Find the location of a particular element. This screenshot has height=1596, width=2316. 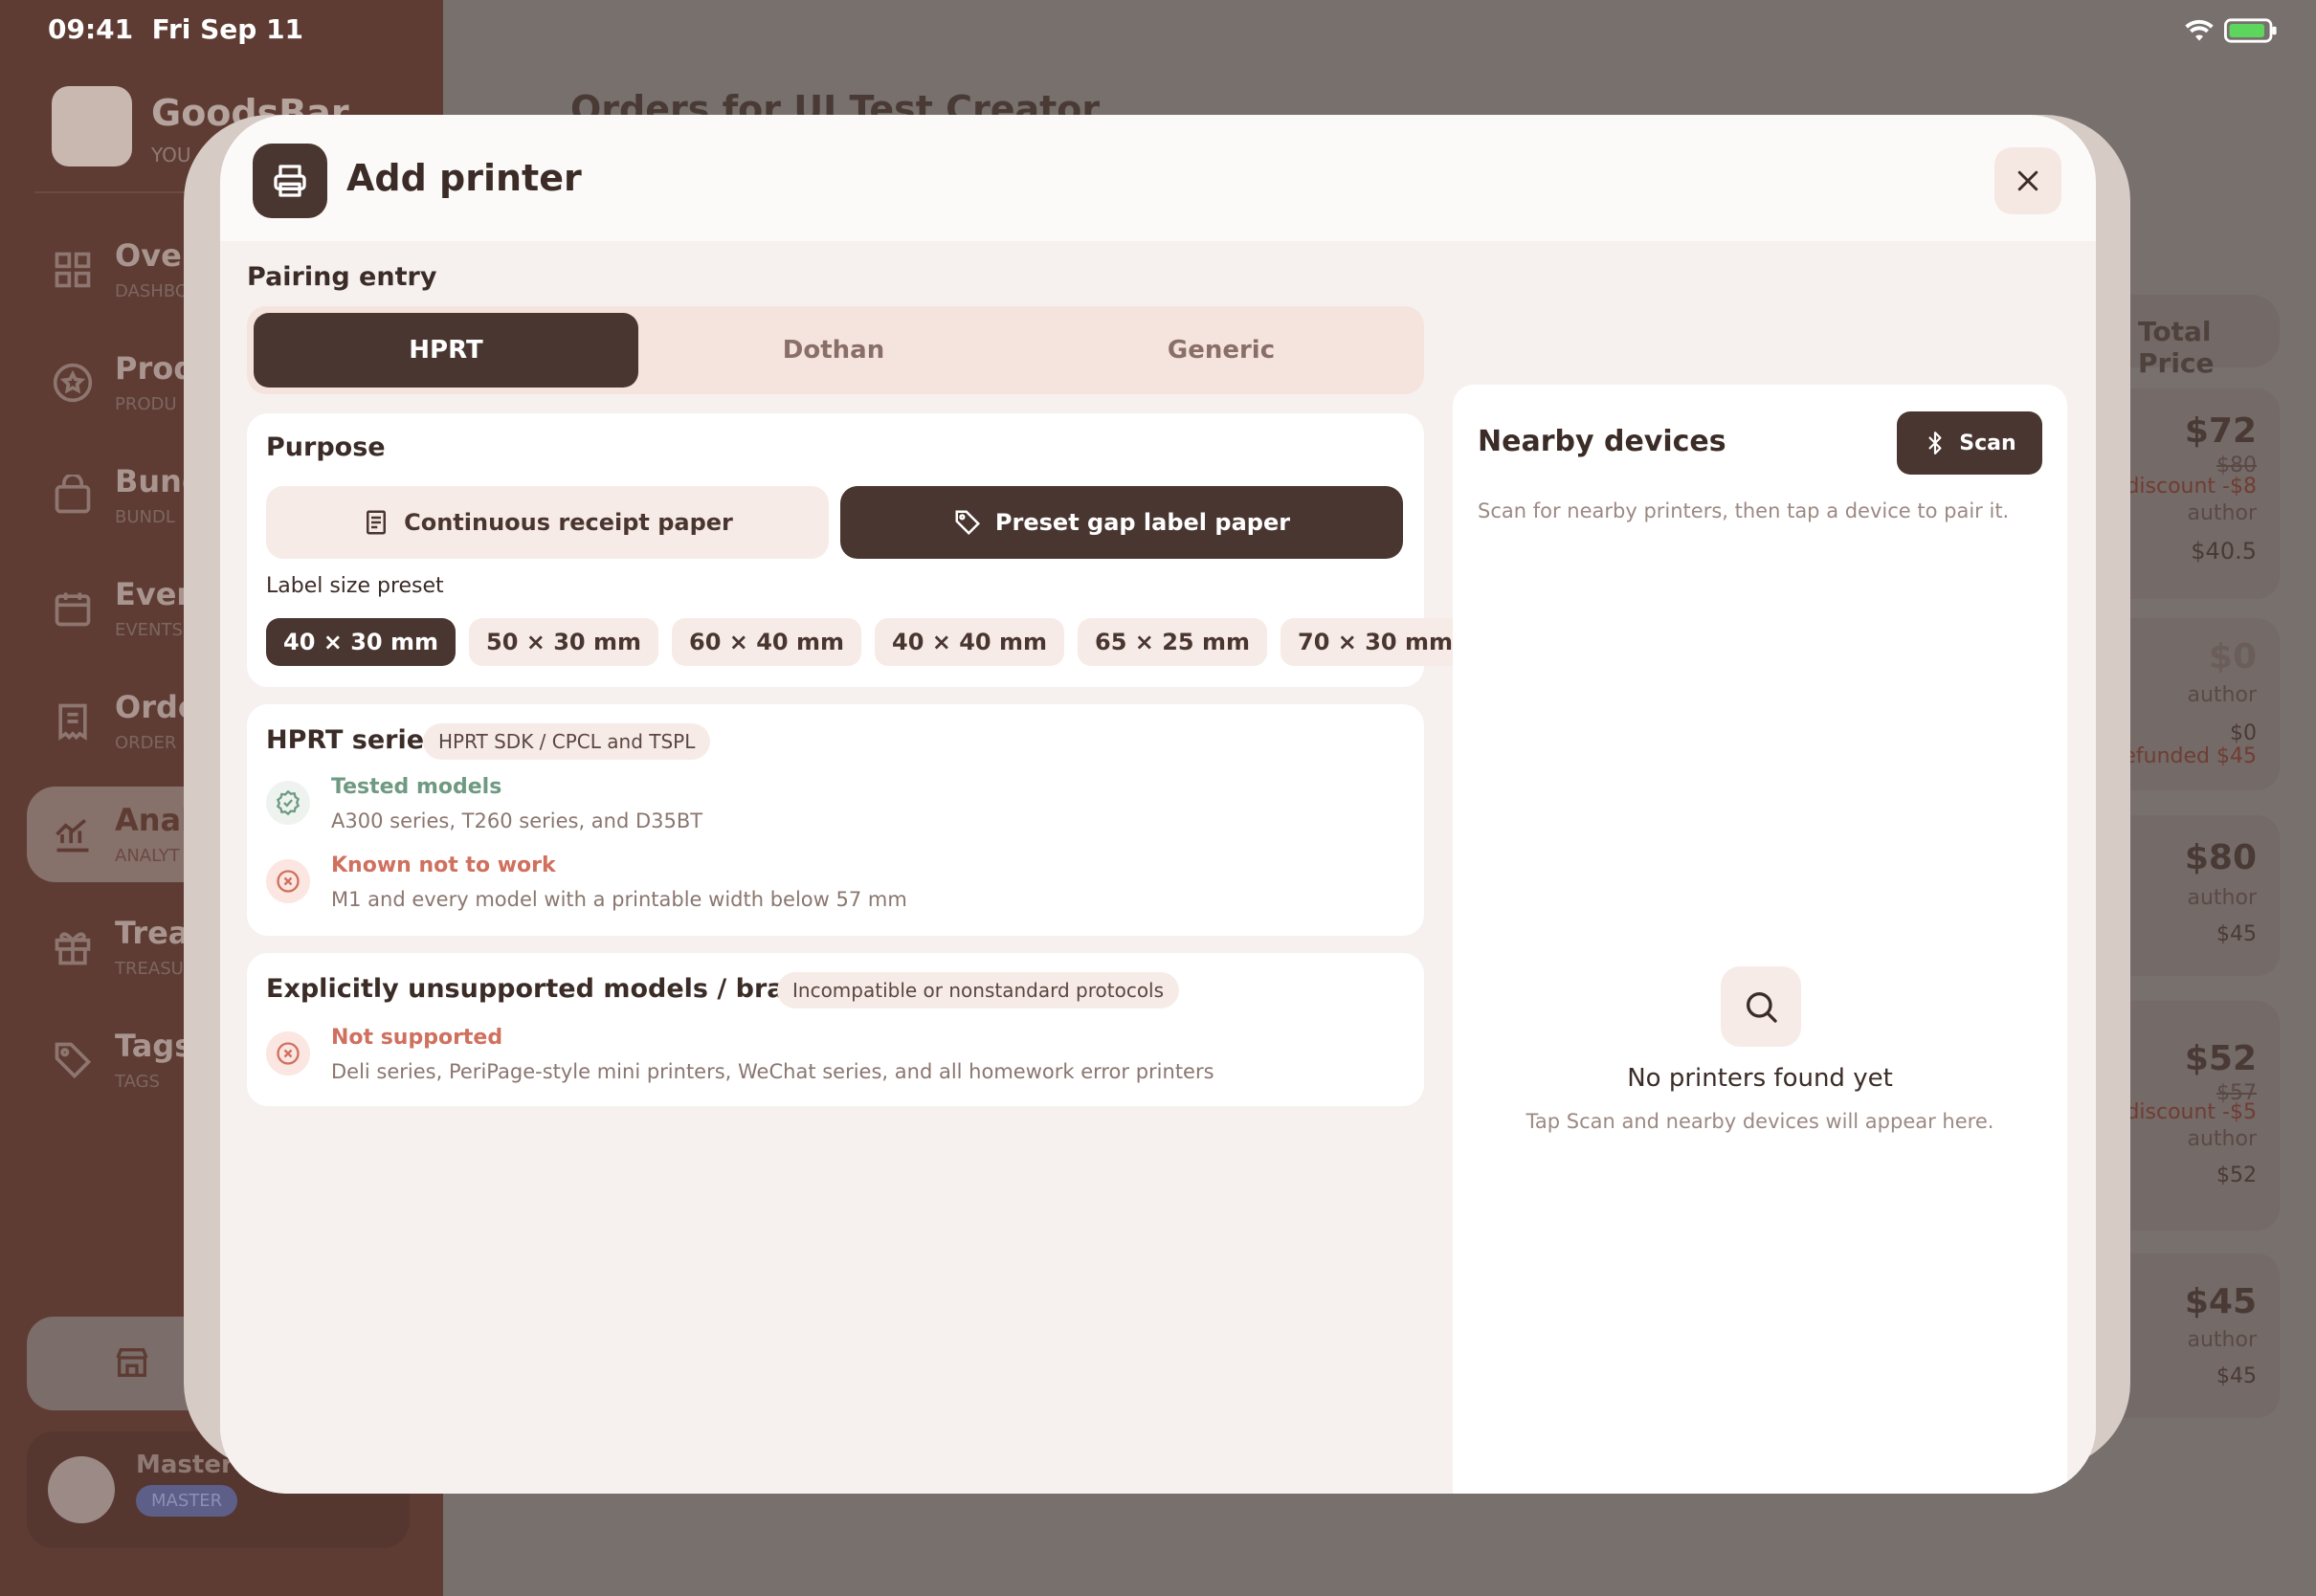

box-icon is located at coordinates (73, 495).